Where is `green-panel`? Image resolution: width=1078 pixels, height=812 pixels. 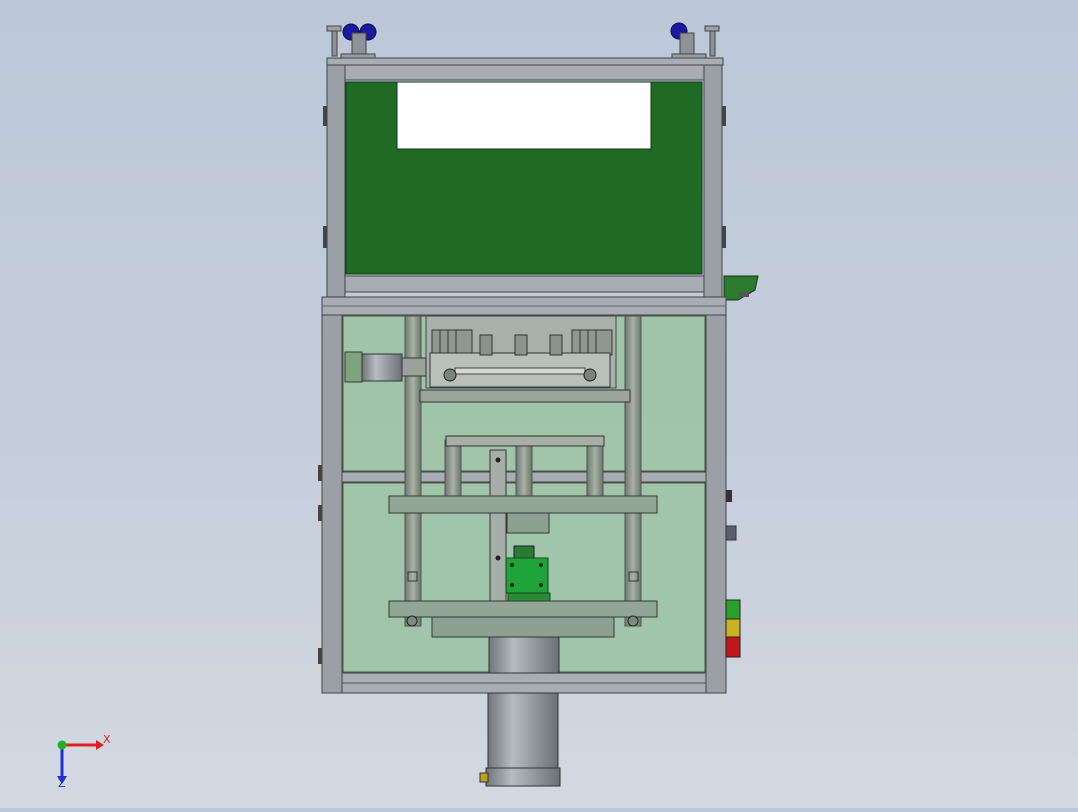
green-panel is located at coordinates (524, 178).